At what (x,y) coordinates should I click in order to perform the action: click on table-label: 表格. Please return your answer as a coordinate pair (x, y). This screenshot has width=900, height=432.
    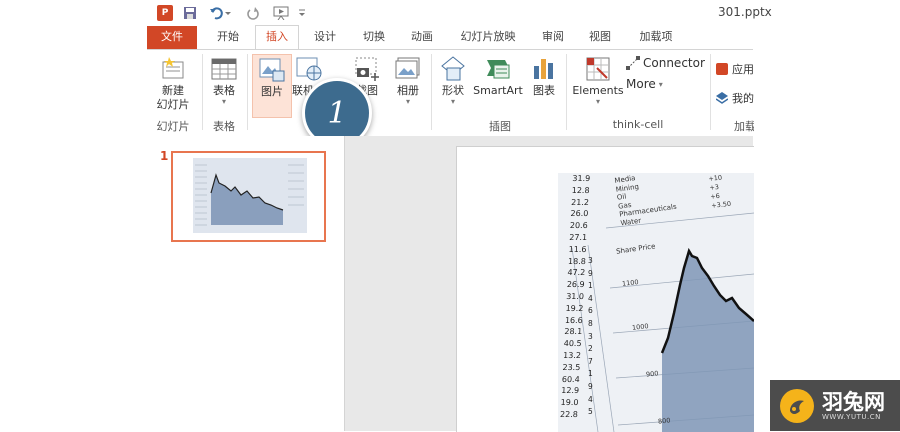
    Looking at the image, I should click on (224, 90).